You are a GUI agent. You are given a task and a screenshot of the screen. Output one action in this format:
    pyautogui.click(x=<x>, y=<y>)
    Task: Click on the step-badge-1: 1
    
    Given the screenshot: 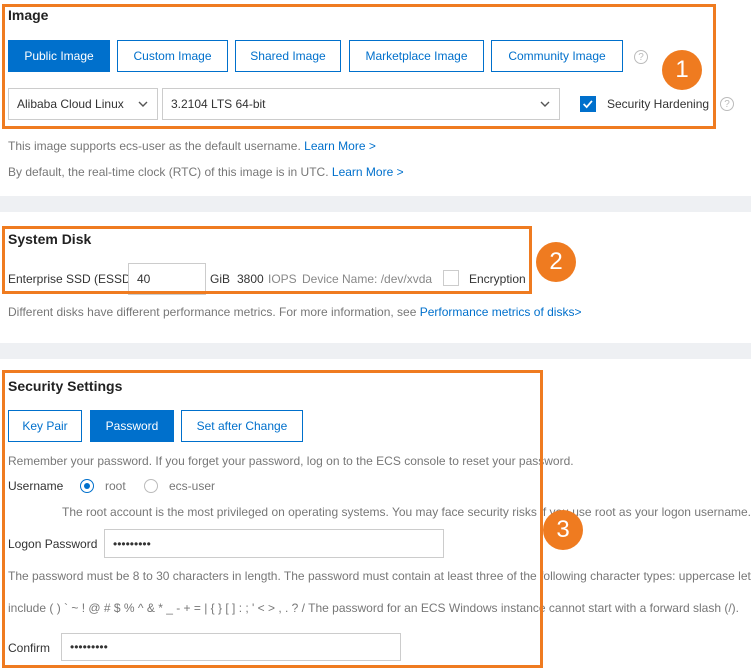 What is the action you would take?
    pyautogui.click(x=682, y=70)
    